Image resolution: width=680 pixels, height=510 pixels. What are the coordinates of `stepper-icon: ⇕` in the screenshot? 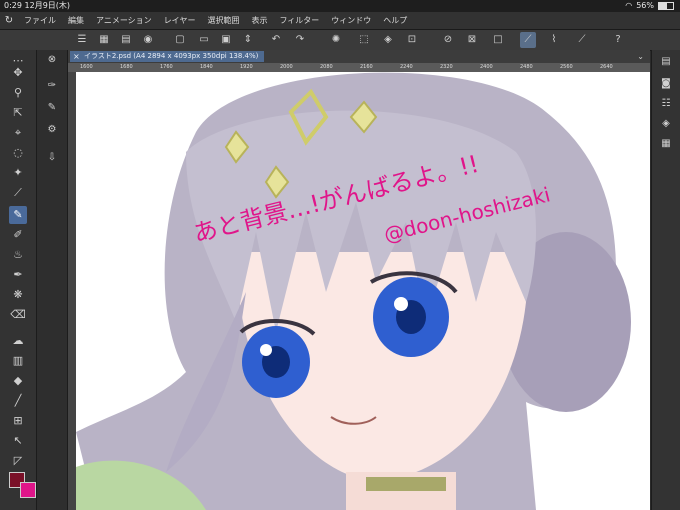 It's located at (248, 40).